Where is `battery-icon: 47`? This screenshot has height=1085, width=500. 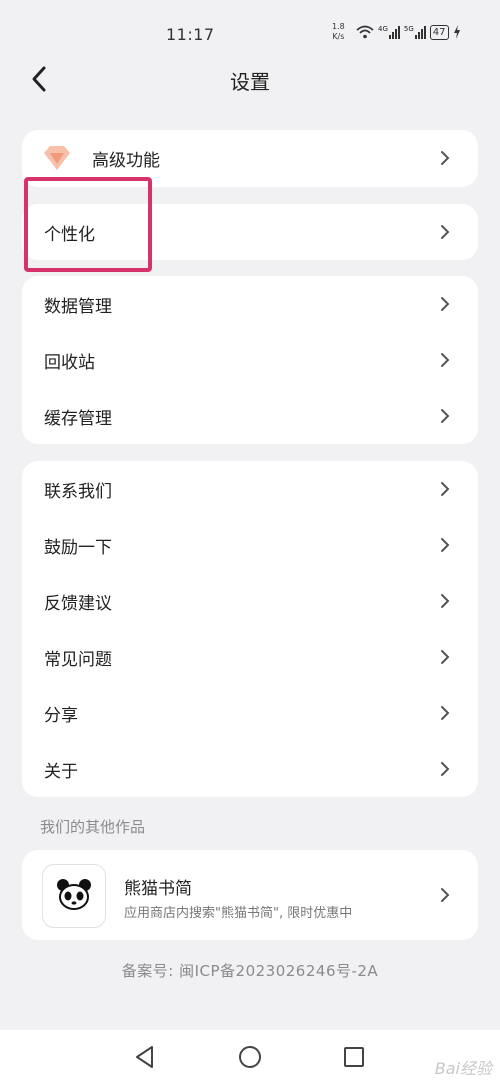 battery-icon: 47 is located at coordinates (439, 32).